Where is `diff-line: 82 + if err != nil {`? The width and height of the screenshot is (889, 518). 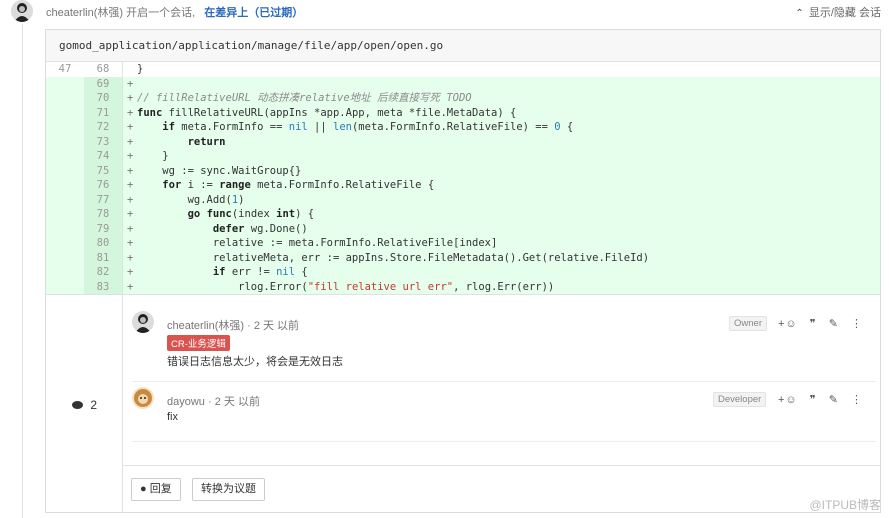 diff-line: 82 + if err != nil { is located at coordinates (463, 272).